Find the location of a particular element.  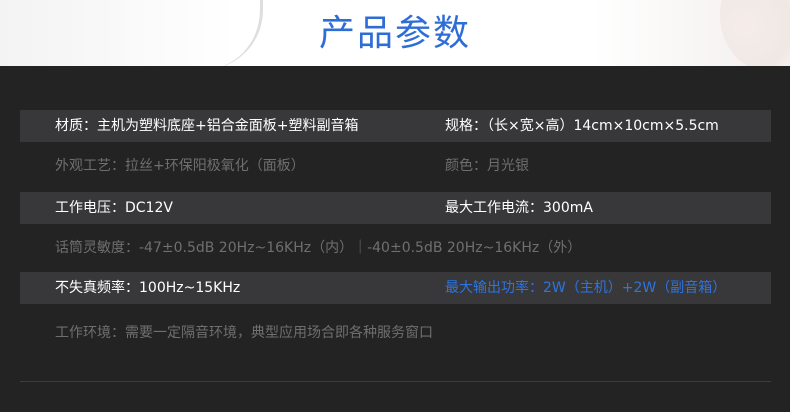

spec-undistorted-frequency: 不失真频率：100Hz~15KHz is located at coordinates (148, 288).